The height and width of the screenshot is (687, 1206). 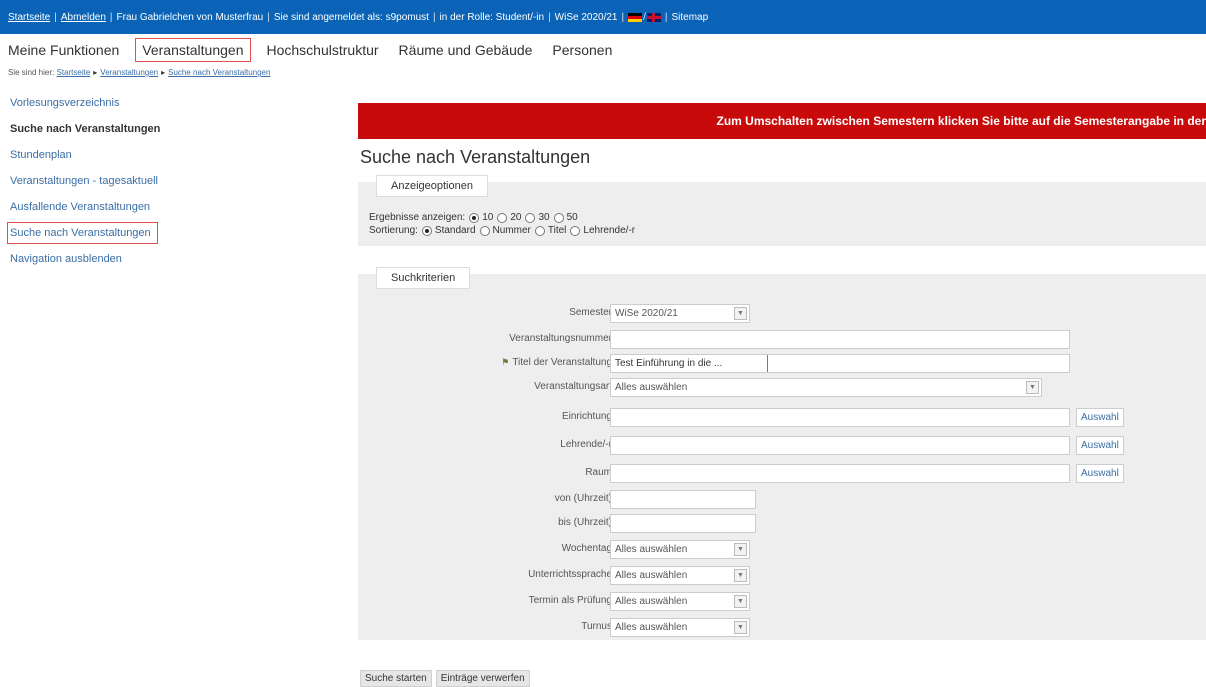 What do you see at coordinates (73, 72) in the screenshot?
I see `breadcrumb-startseite: Startseite` at bounding box center [73, 72].